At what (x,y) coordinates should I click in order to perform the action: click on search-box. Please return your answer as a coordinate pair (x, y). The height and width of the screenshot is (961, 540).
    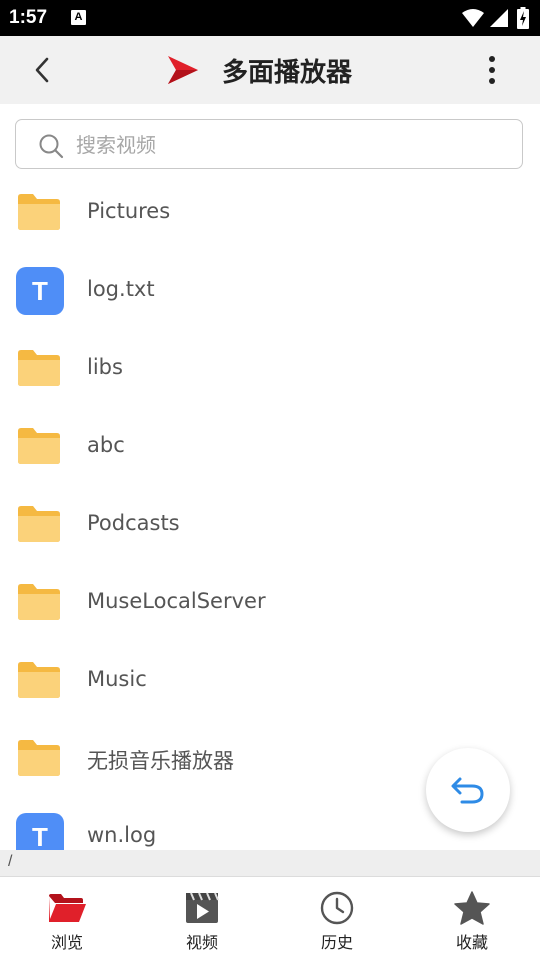
    Looking at the image, I should click on (269, 144).